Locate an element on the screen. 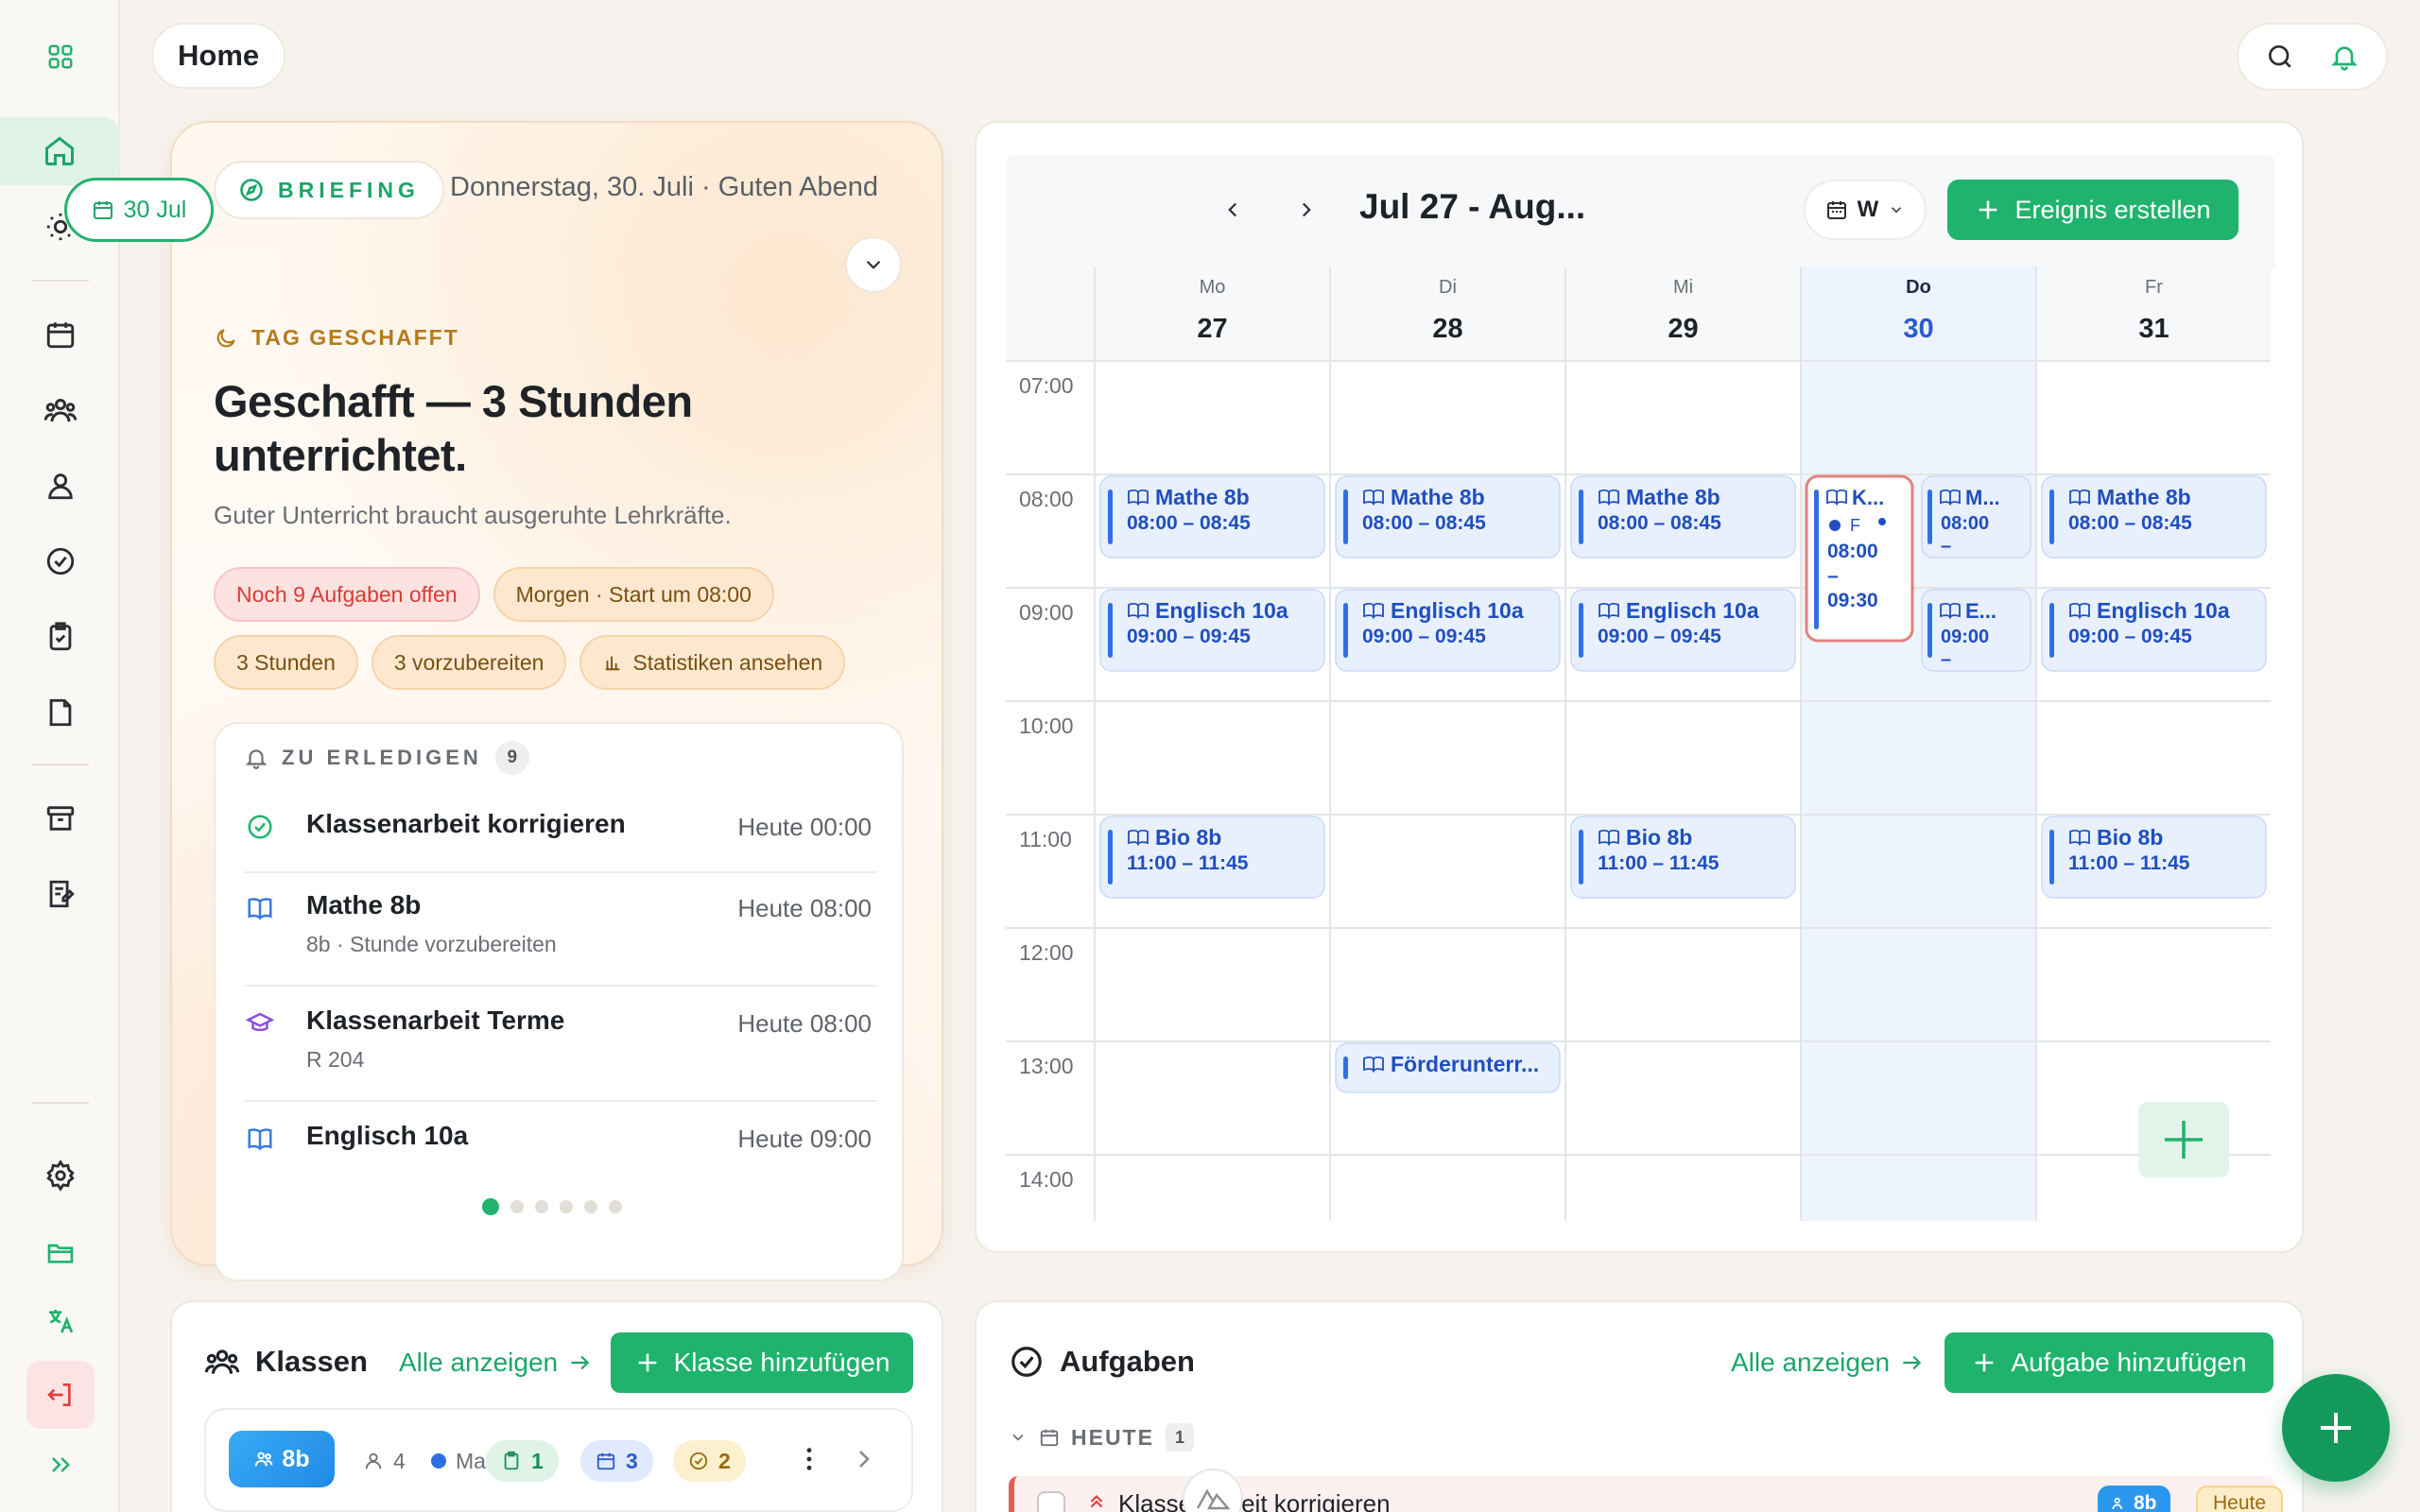 This screenshot has width=2420, height=1512. event-time: 08:00 – 08:45 is located at coordinates (1189, 523).